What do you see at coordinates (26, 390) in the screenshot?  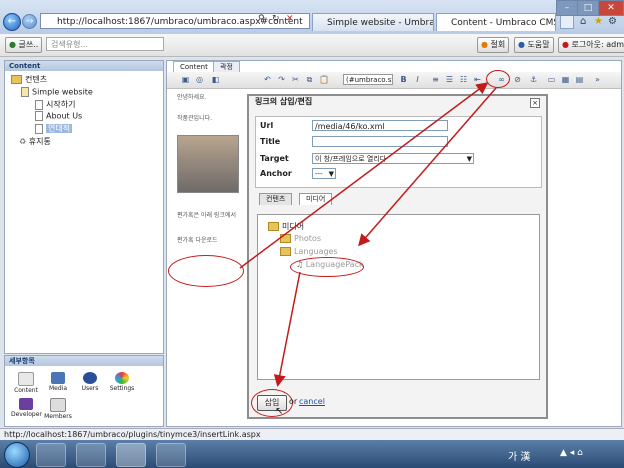 I see `section-label: Content` at bounding box center [26, 390].